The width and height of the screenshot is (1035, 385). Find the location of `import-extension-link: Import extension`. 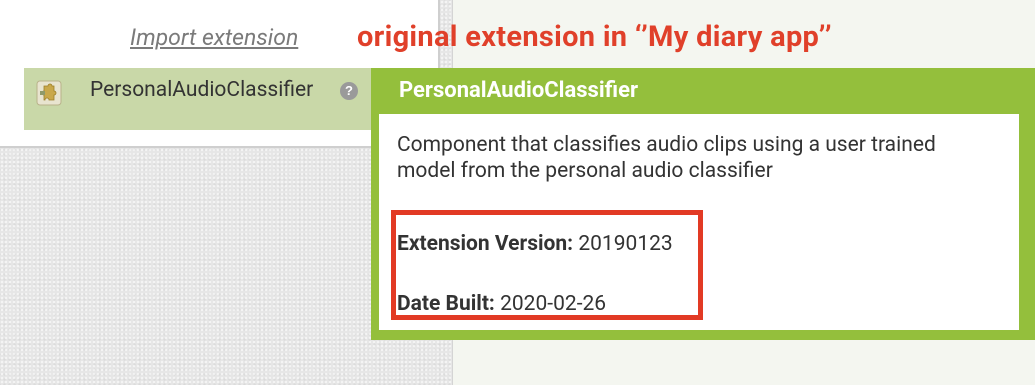

import-extension-link: Import extension is located at coordinates (214, 37).